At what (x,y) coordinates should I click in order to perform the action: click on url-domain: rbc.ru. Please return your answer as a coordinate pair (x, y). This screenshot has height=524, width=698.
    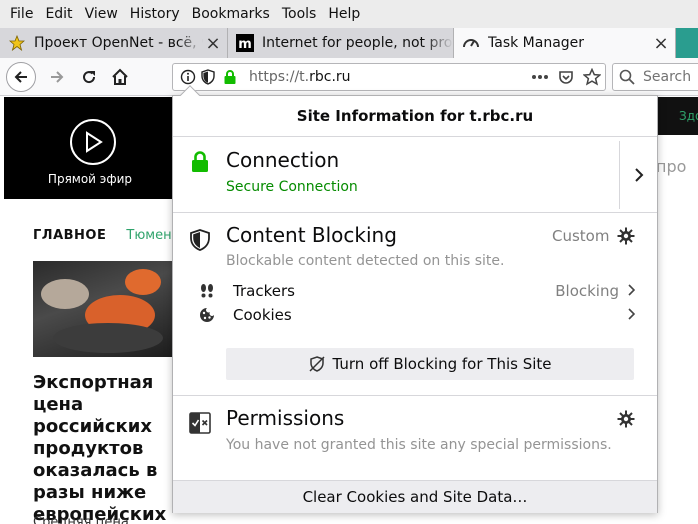
    Looking at the image, I should click on (330, 77).